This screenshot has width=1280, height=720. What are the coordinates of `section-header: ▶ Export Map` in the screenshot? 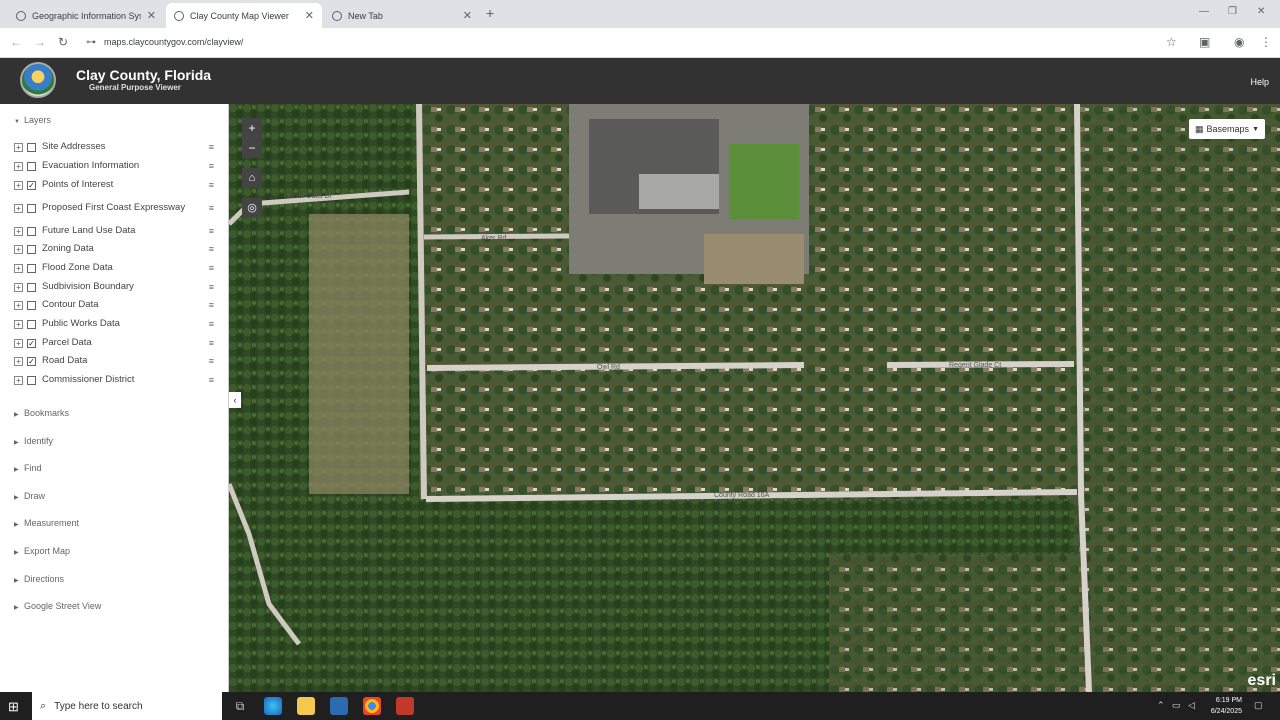 It's located at (42, 551).